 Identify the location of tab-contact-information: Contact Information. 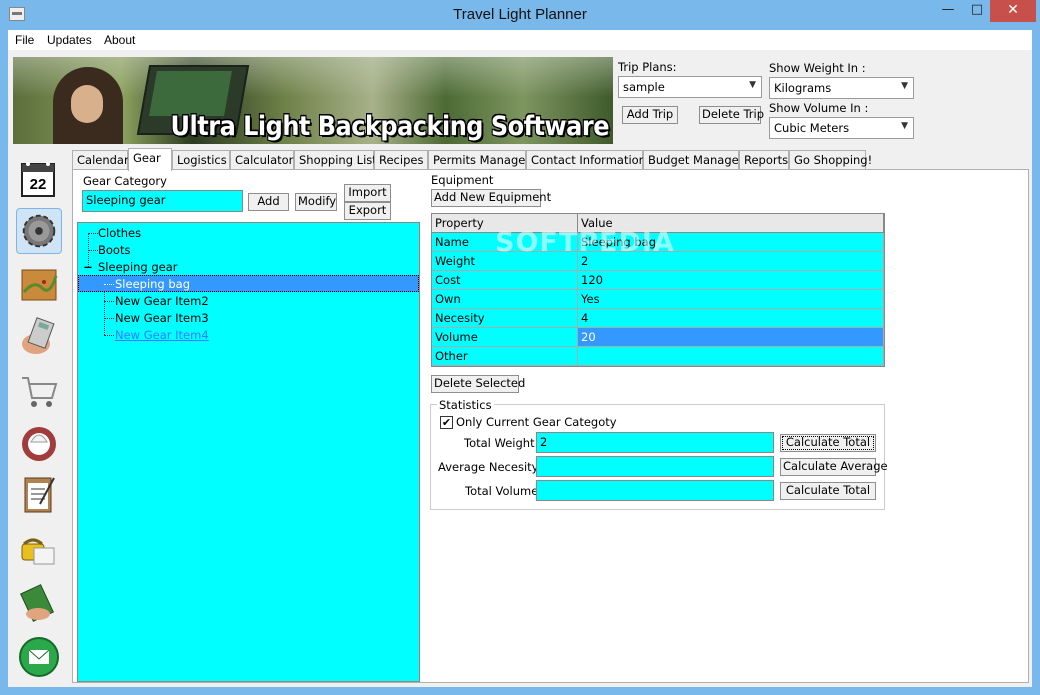
(586, 160).